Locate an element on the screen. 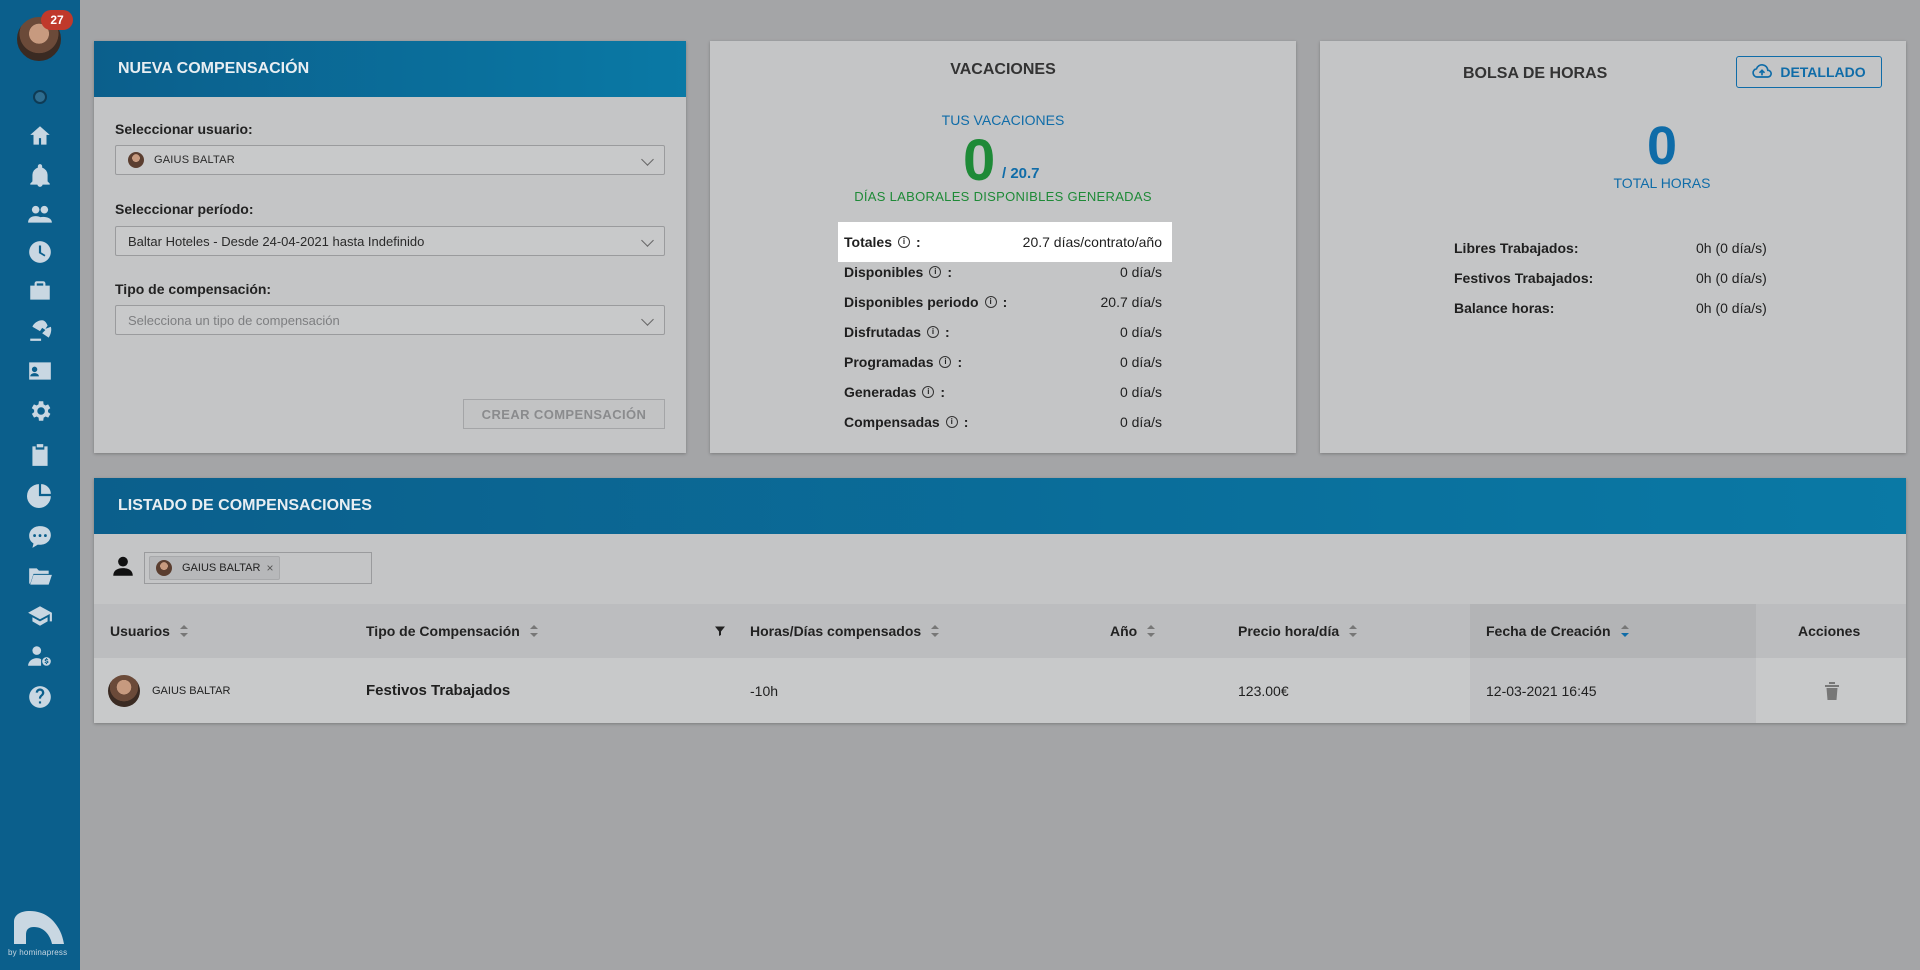  vacation-row-compensadas: Compensadas i: 0 día/s is located at coordinates (1003, 422).